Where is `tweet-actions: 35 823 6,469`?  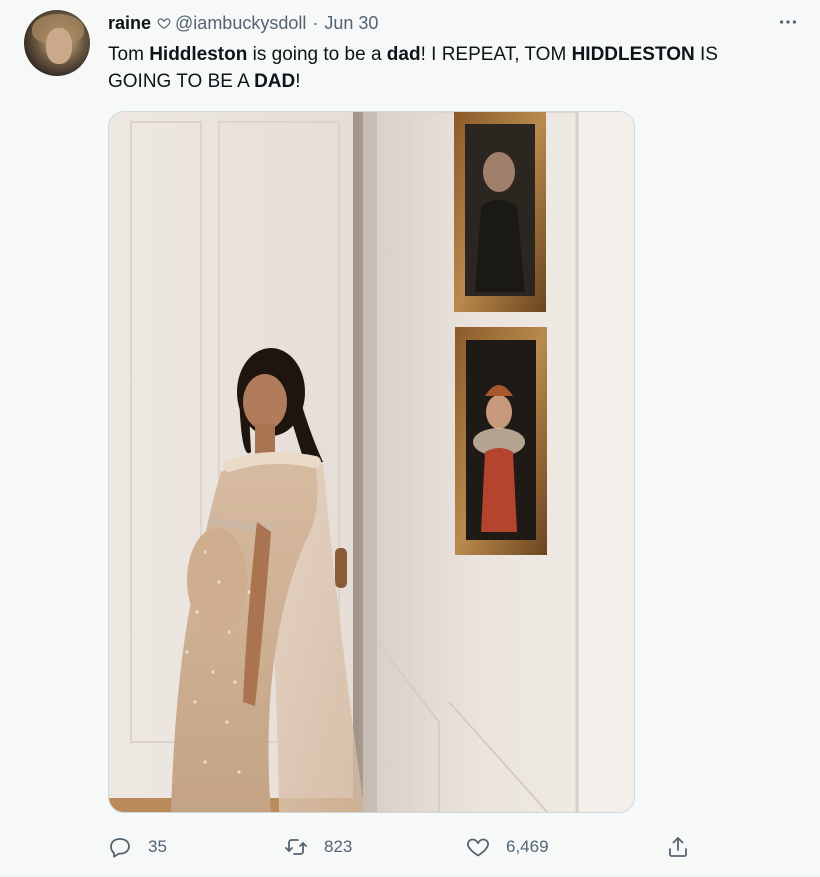
tweet-actions: 35 823 6,469 is located at coordinates (408, 847).